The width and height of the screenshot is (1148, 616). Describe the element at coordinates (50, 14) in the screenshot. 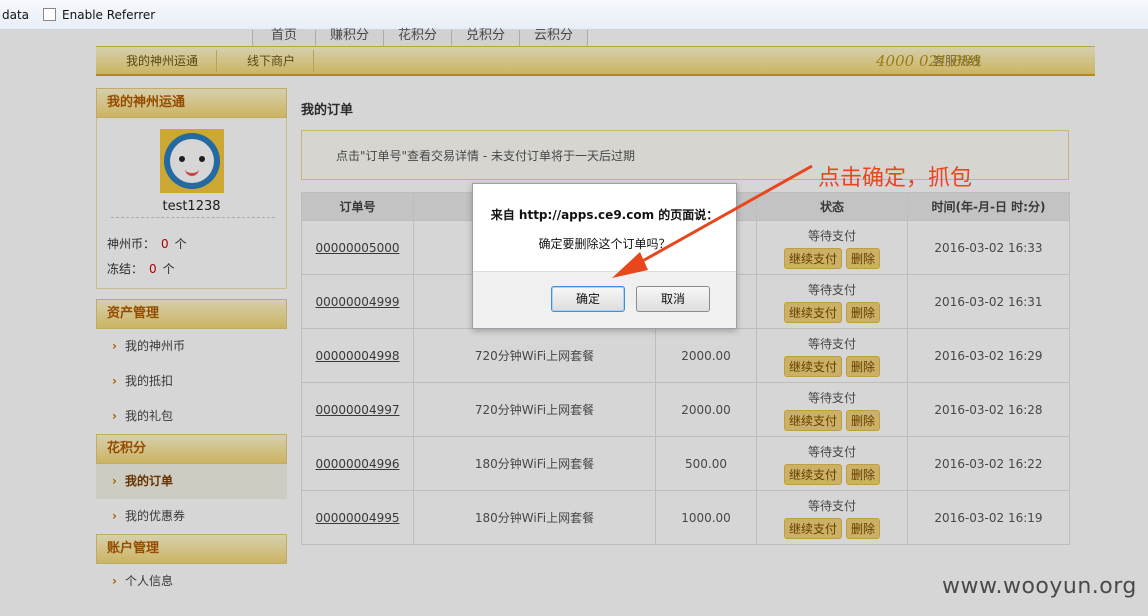

I see `enable-referrer-checkbox` at that location.